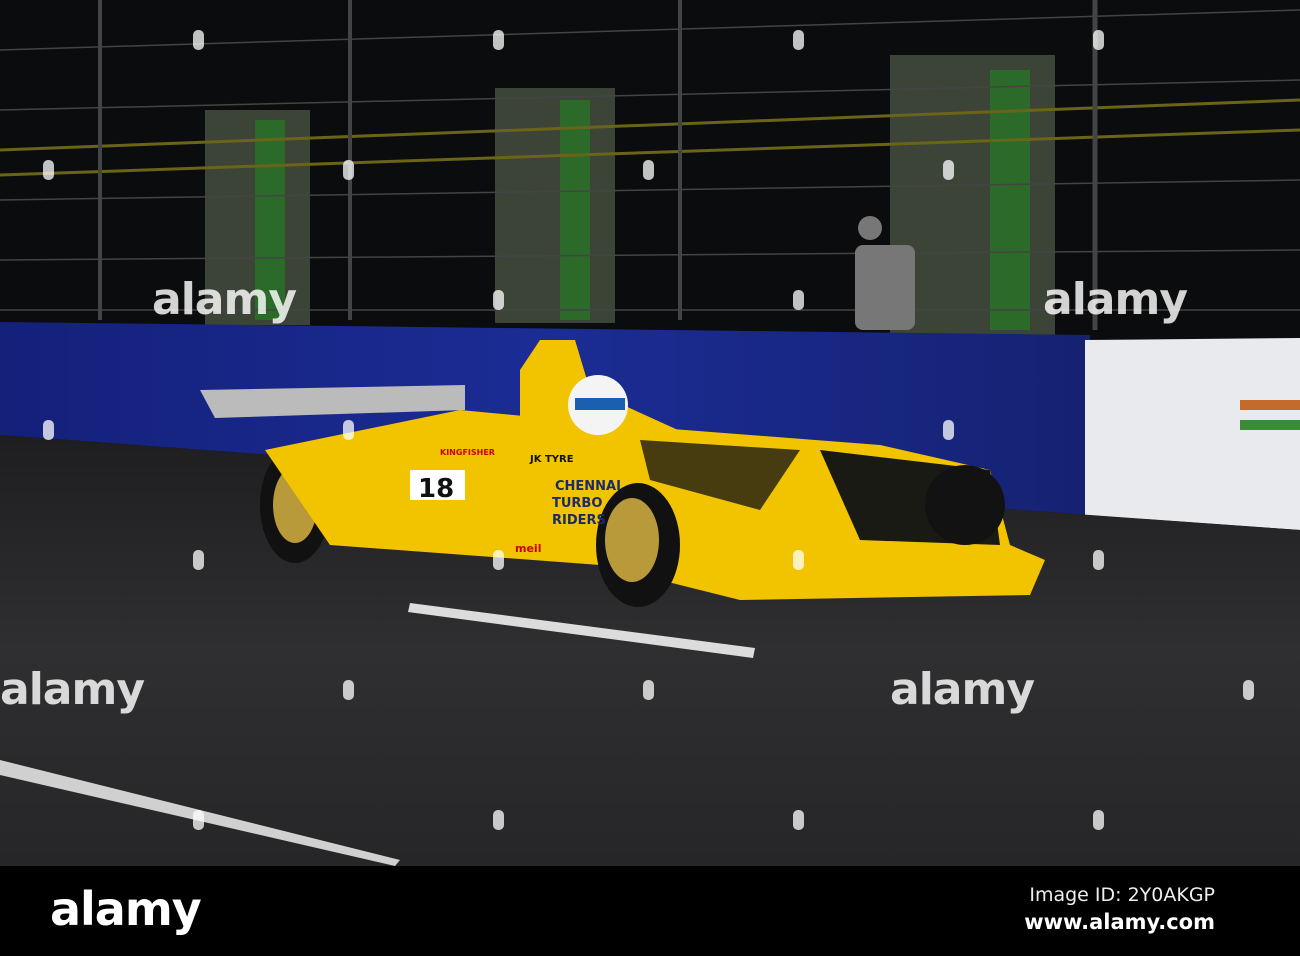 The width and height of the screenshot is (1300, 956). Describe the element at coordinates (1192, 434) in the screenshot. I see `white-barrier` at that location.